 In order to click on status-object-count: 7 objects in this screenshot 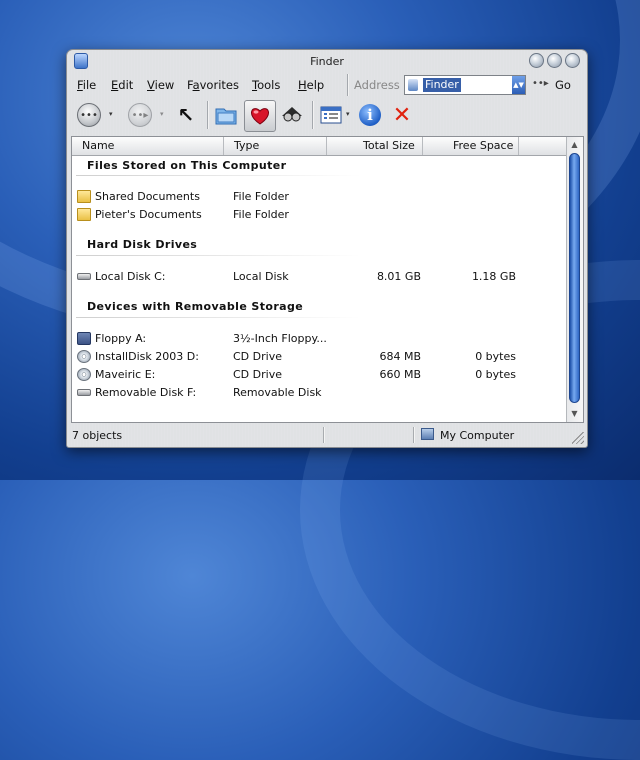, I will do `click(97, 435)`.